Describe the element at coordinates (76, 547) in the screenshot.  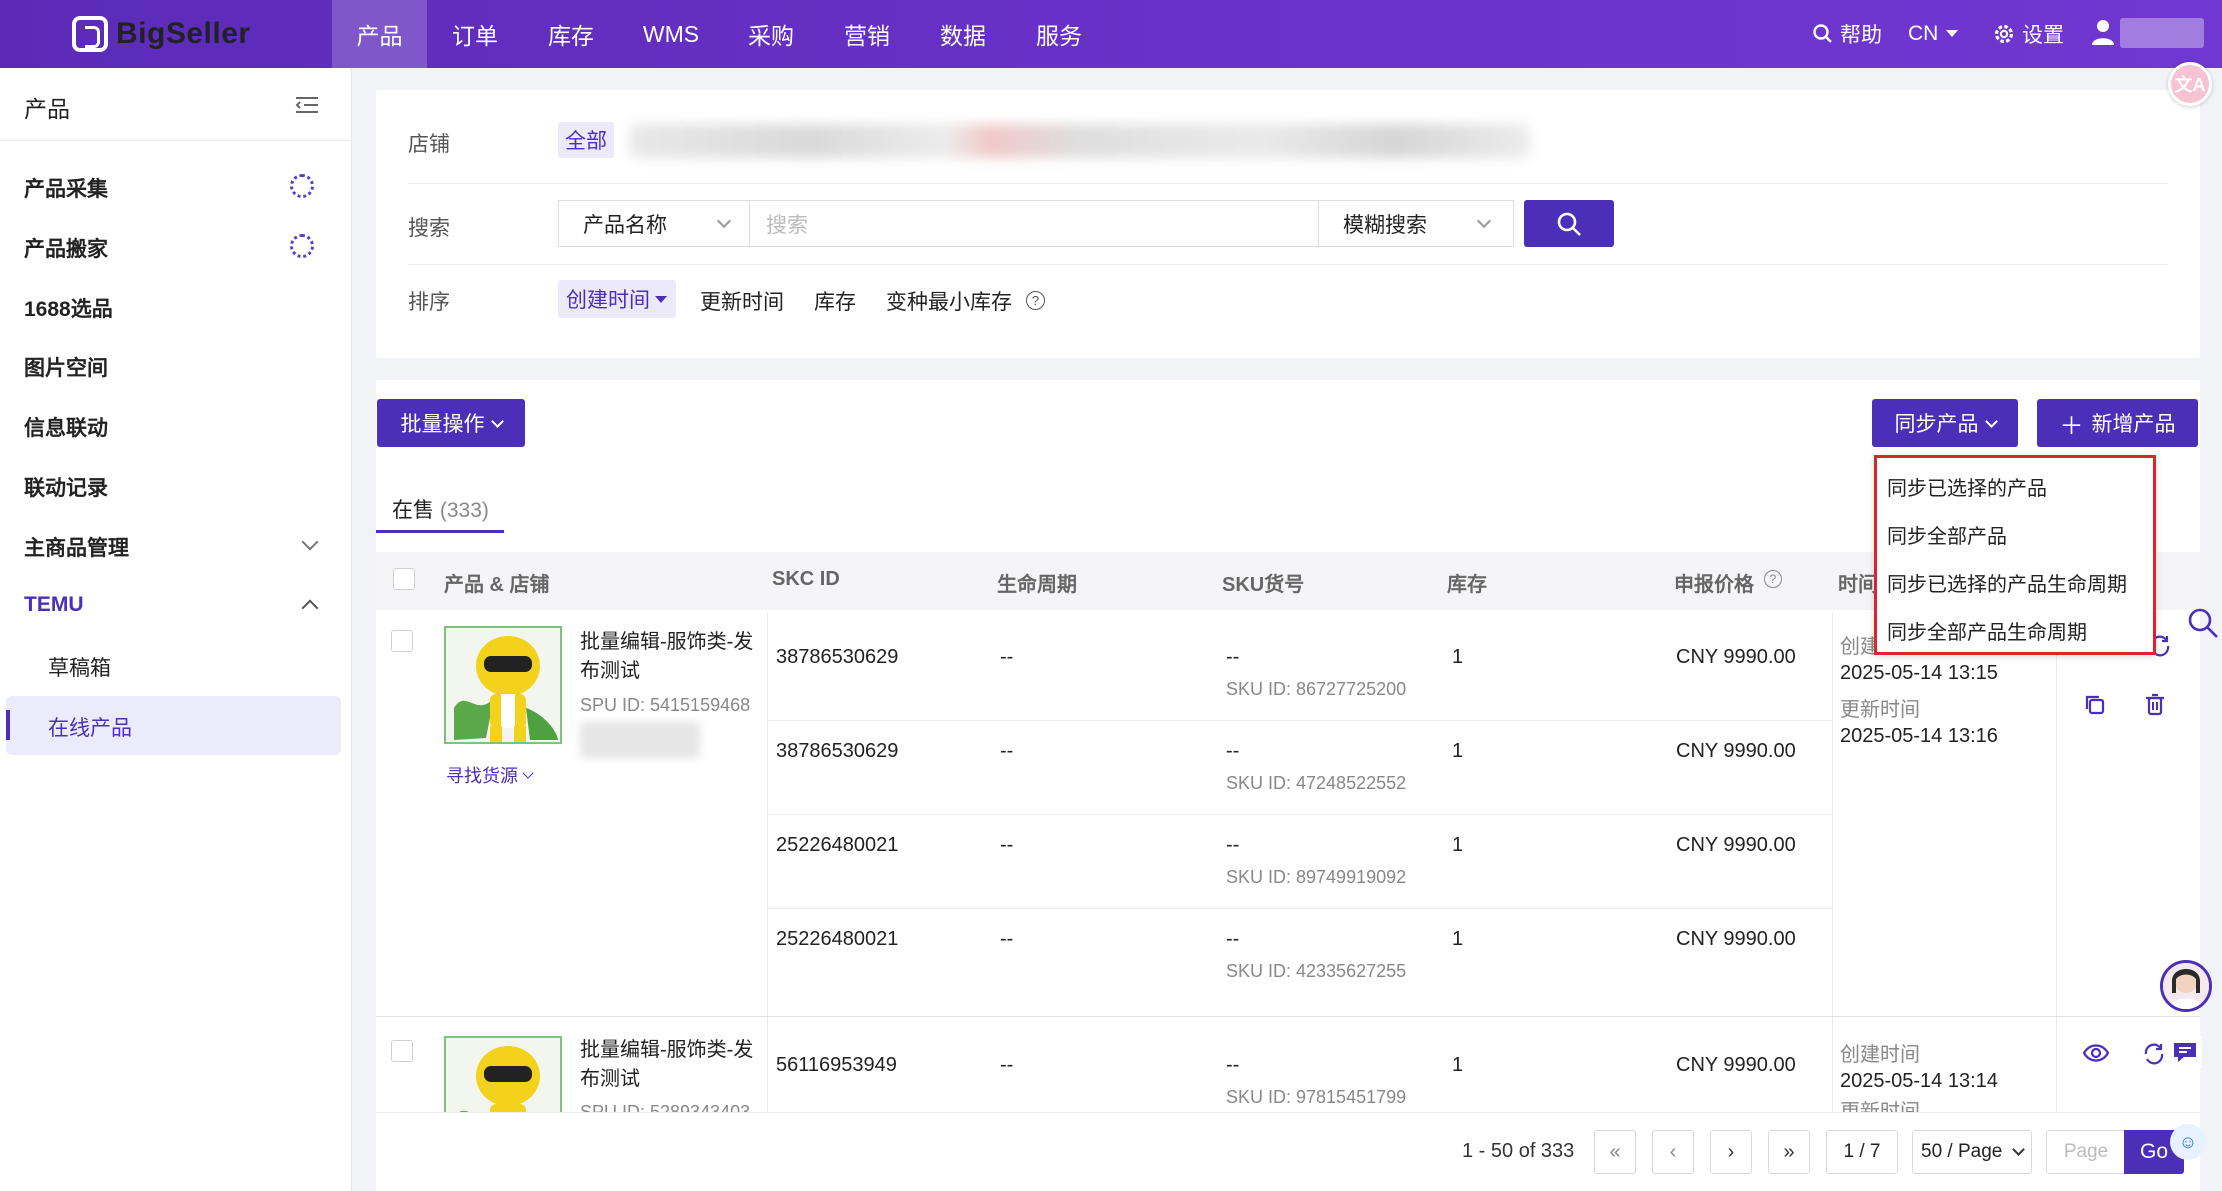
I see `sidebar-item-master-products: 主商品管理` at that location.